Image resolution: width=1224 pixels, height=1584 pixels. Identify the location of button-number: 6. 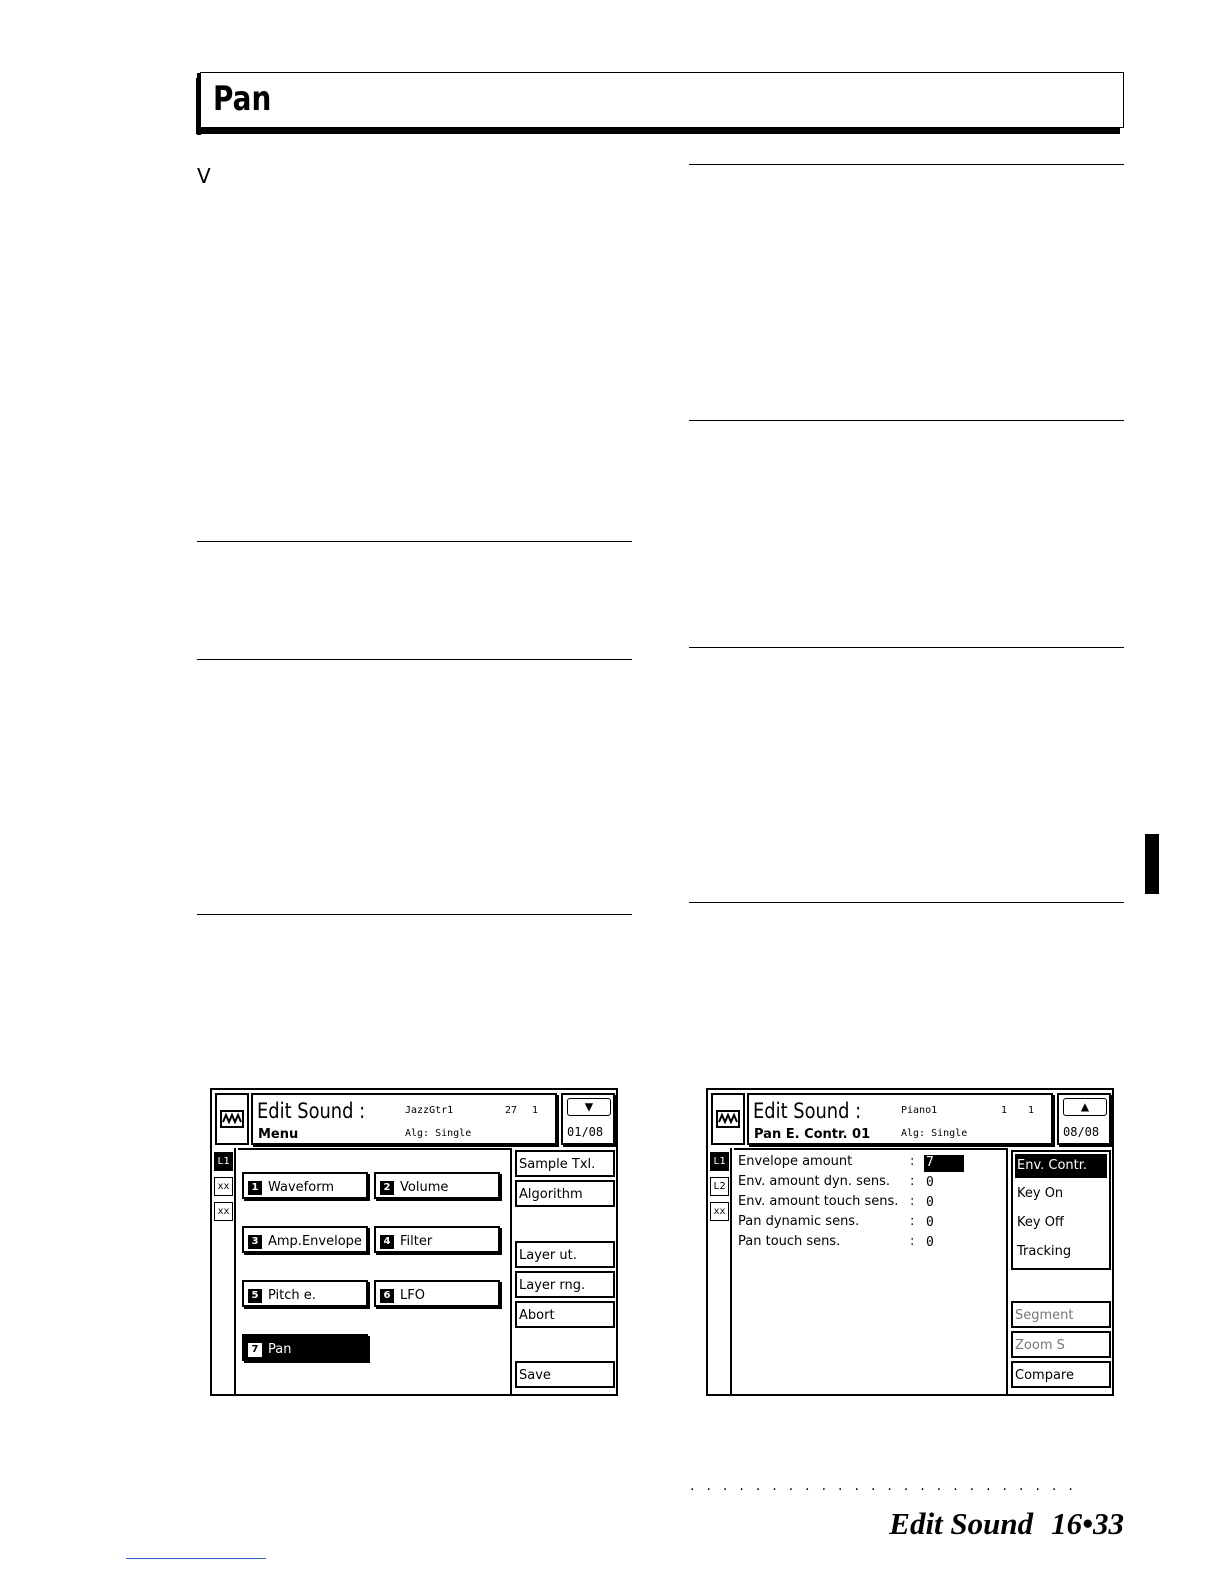
(387, 1295).